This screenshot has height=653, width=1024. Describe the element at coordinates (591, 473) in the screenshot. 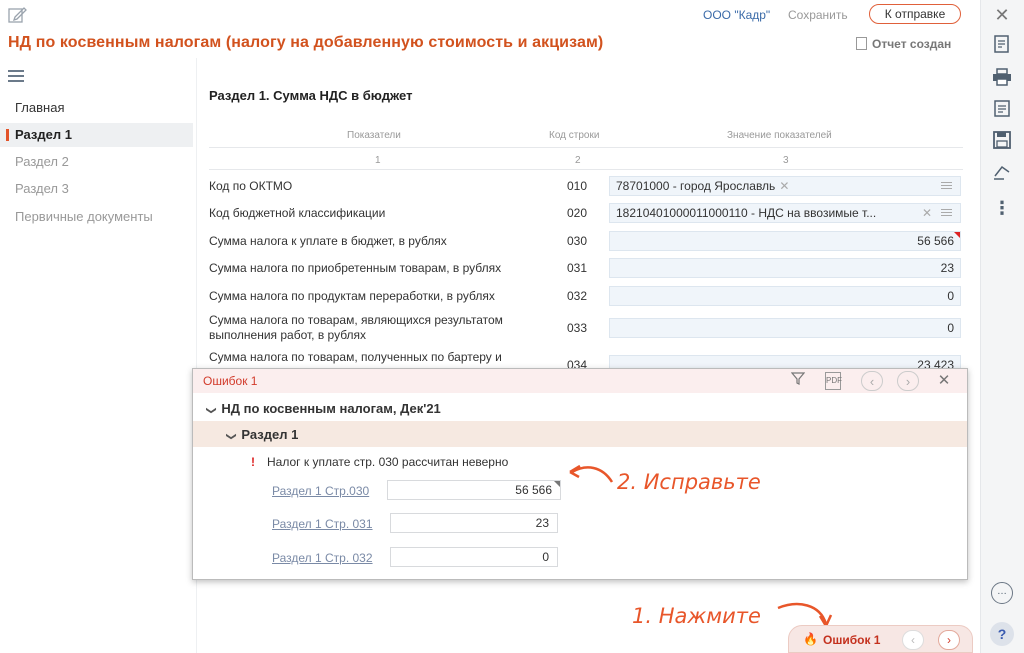

I see `arrow-annotation-fix` at that location.